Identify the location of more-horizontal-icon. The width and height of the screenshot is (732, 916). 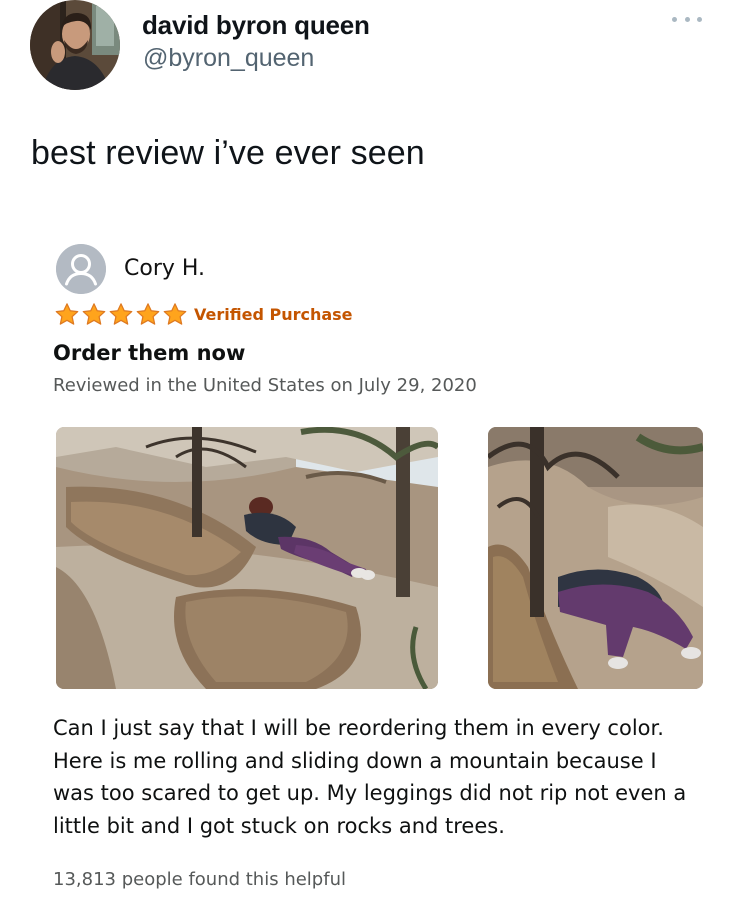
(687, 19).